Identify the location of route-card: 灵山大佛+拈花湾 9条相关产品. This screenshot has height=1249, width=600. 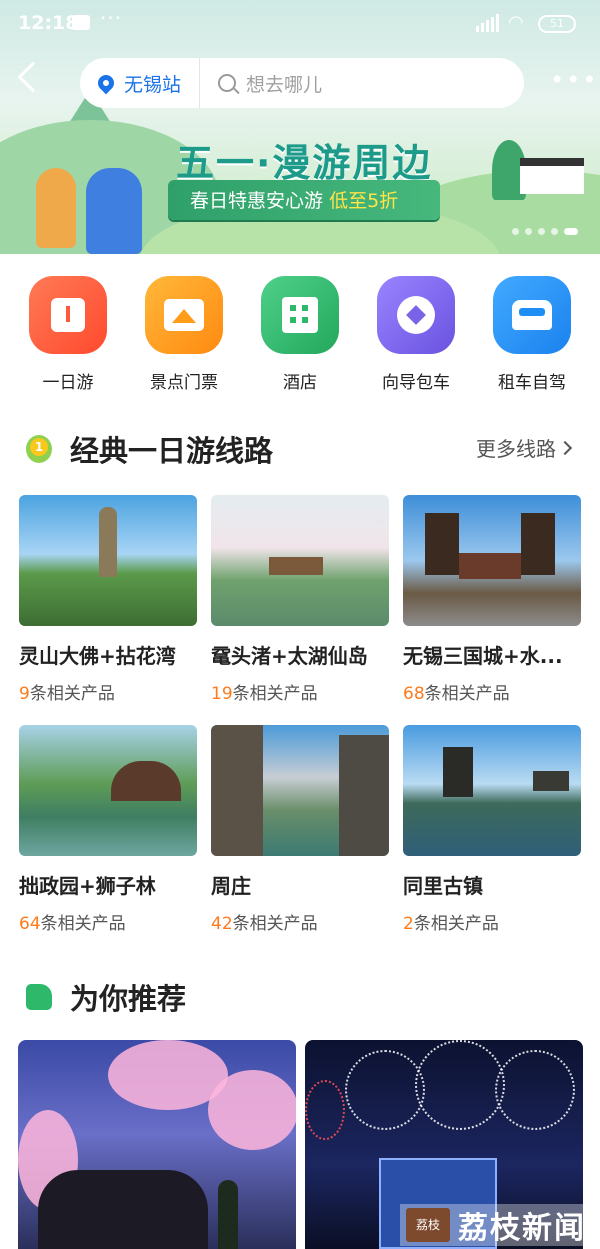
(108, 599).